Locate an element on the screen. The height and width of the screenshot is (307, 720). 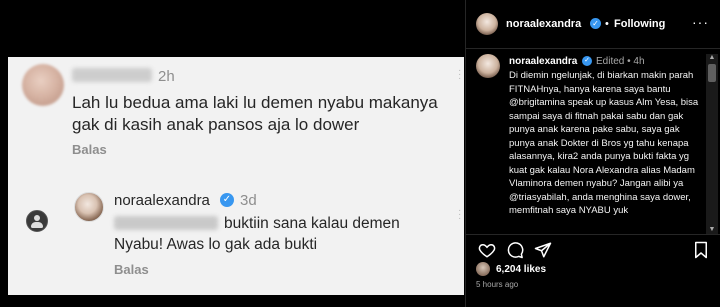
comment-icon is located at coordinates (515, 250).